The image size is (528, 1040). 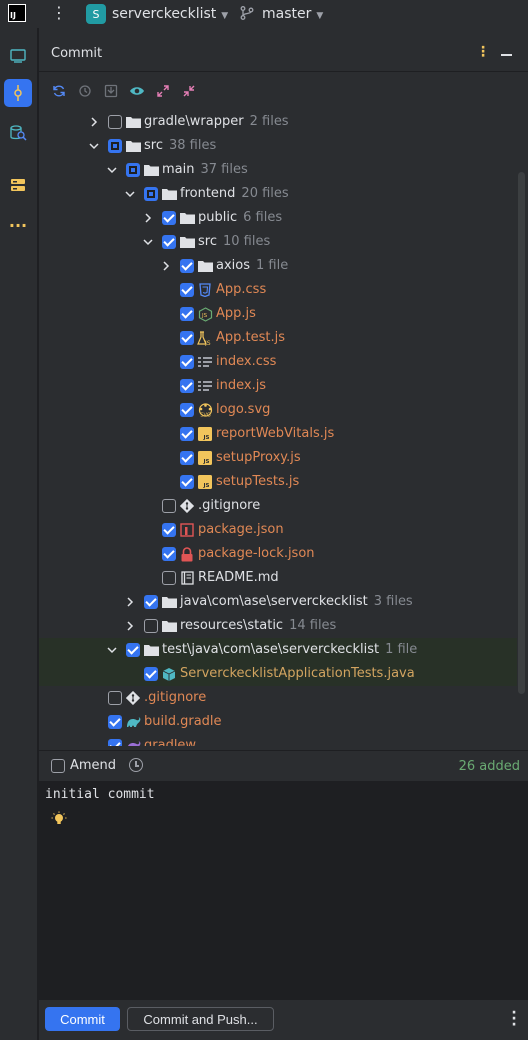 What do you see at coordinates (278, 314) in the screenshot?
I see `tree-row: JS App.js` at bounding box center [278, 314].